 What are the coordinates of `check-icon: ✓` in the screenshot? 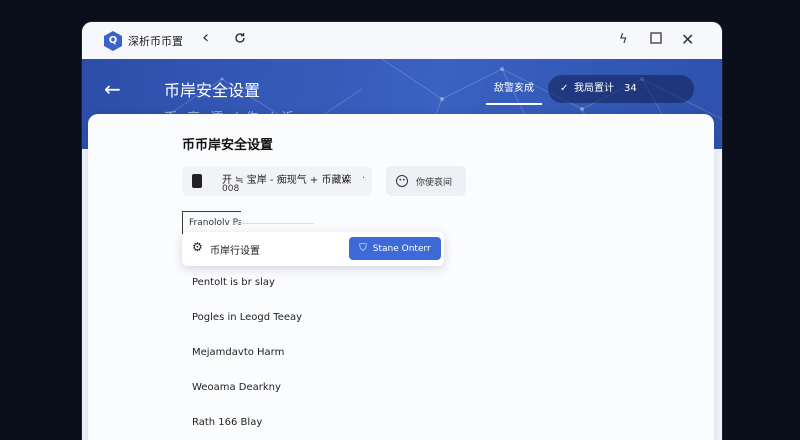 It's located at (564, 88).